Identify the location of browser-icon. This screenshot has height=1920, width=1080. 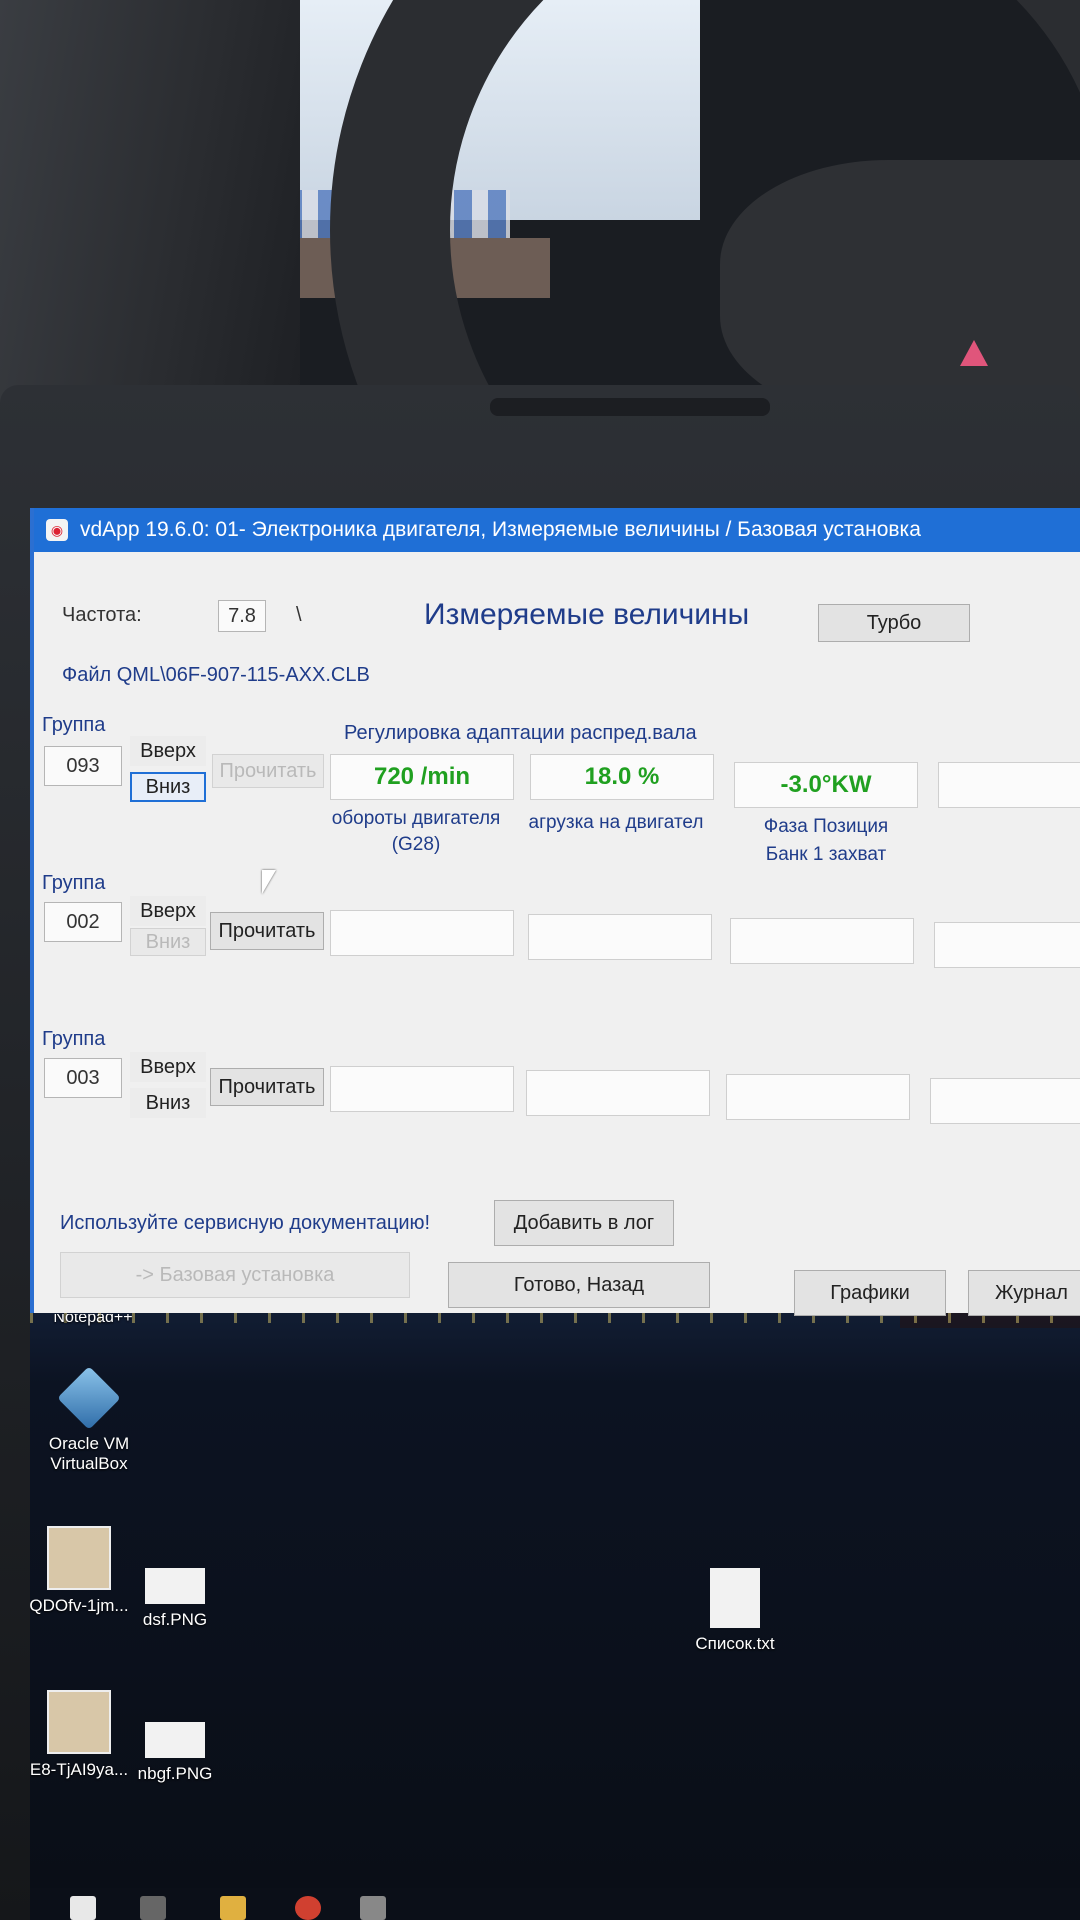
(308, 1908).